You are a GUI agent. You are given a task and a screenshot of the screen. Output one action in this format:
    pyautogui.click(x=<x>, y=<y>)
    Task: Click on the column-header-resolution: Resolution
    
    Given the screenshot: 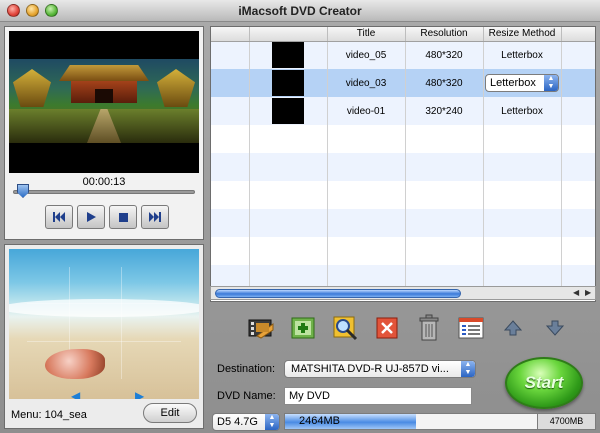 What is the action you would take?
    pyautogui.click(x=444, y=34)
    